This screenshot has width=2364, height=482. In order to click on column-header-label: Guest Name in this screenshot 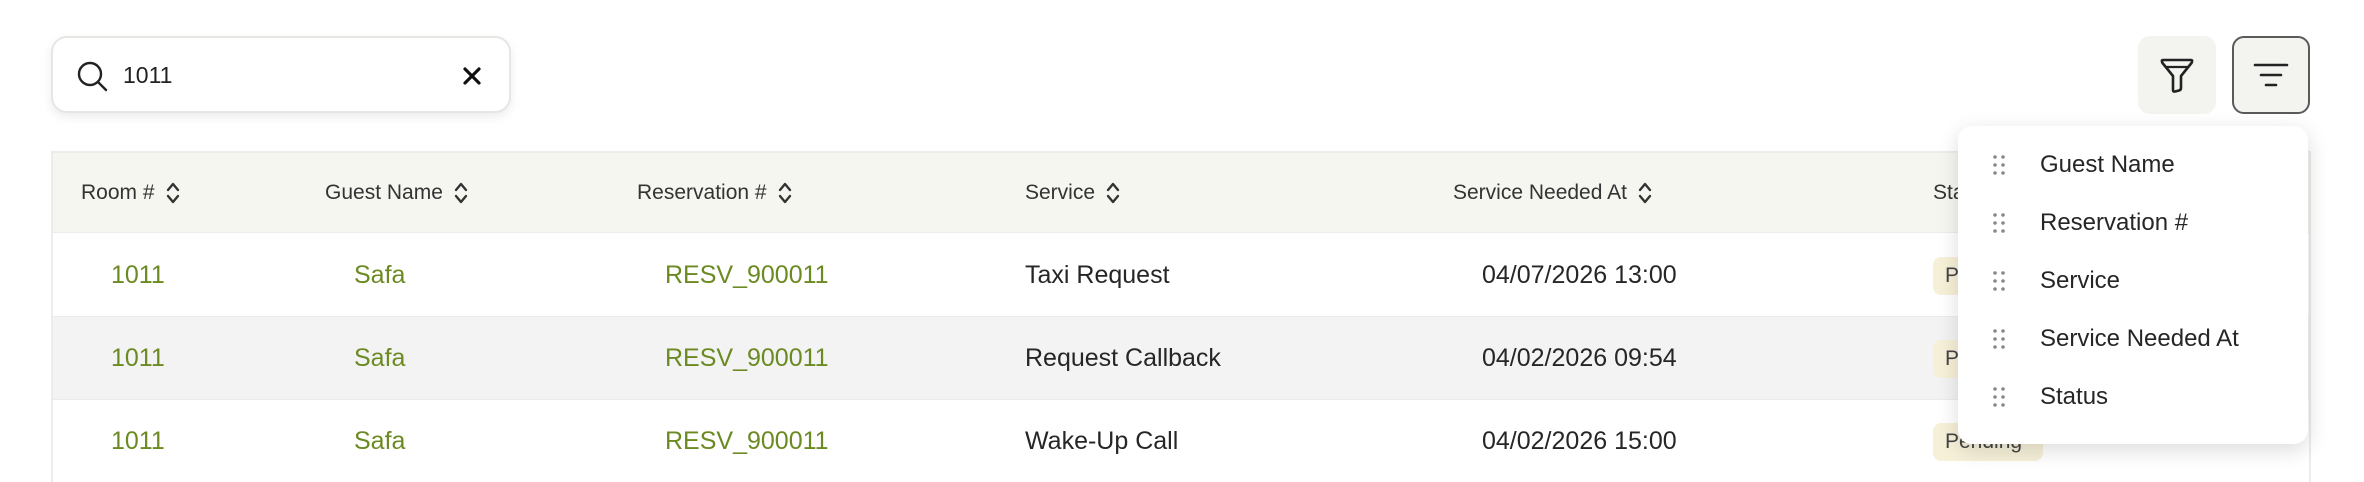, I will do `click(384, 192)`.